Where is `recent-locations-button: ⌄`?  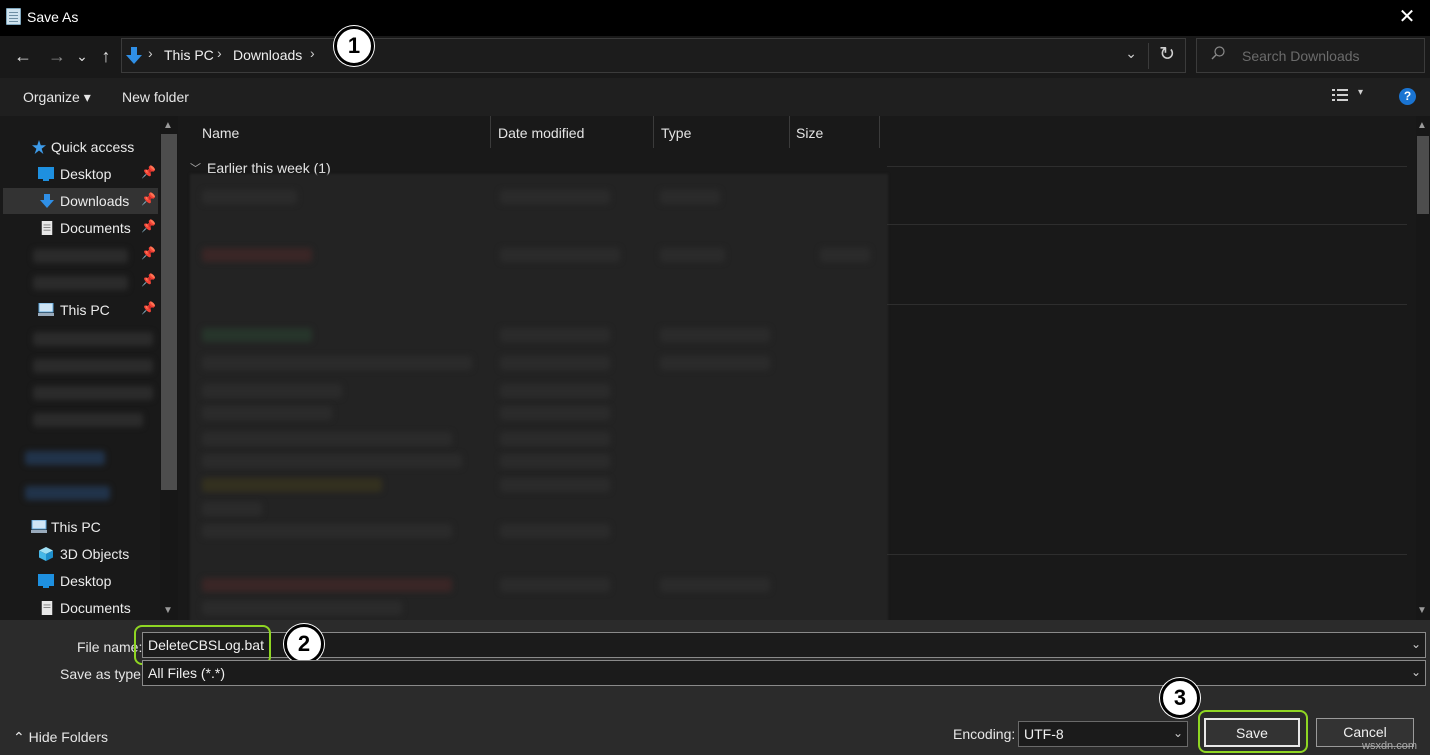 recent-locations-button: ⌄ is located at coordinates (82, 56).